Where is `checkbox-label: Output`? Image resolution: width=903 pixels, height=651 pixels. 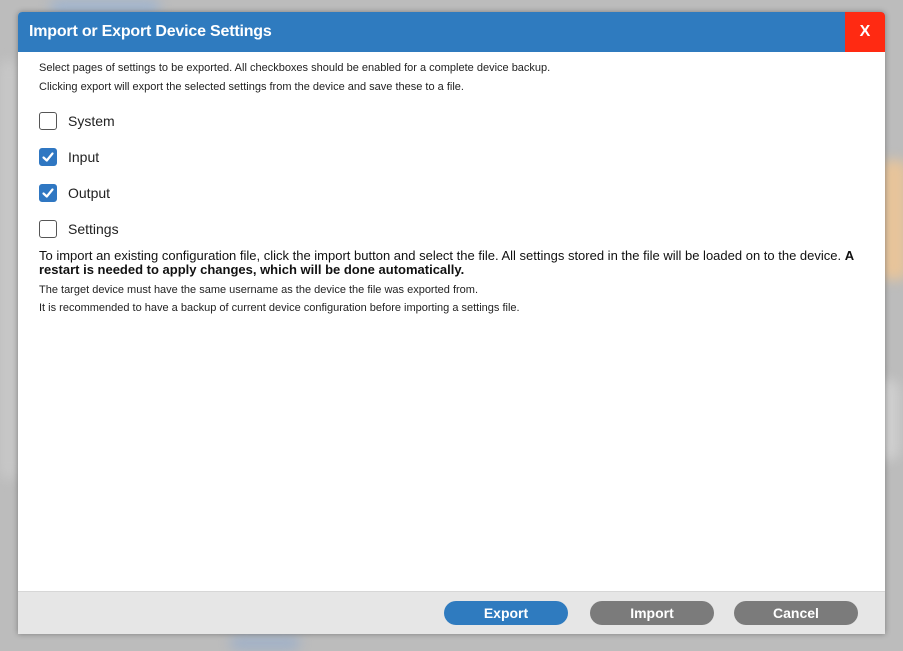
checkbox-label: Output is located at coordinates (89, 193).